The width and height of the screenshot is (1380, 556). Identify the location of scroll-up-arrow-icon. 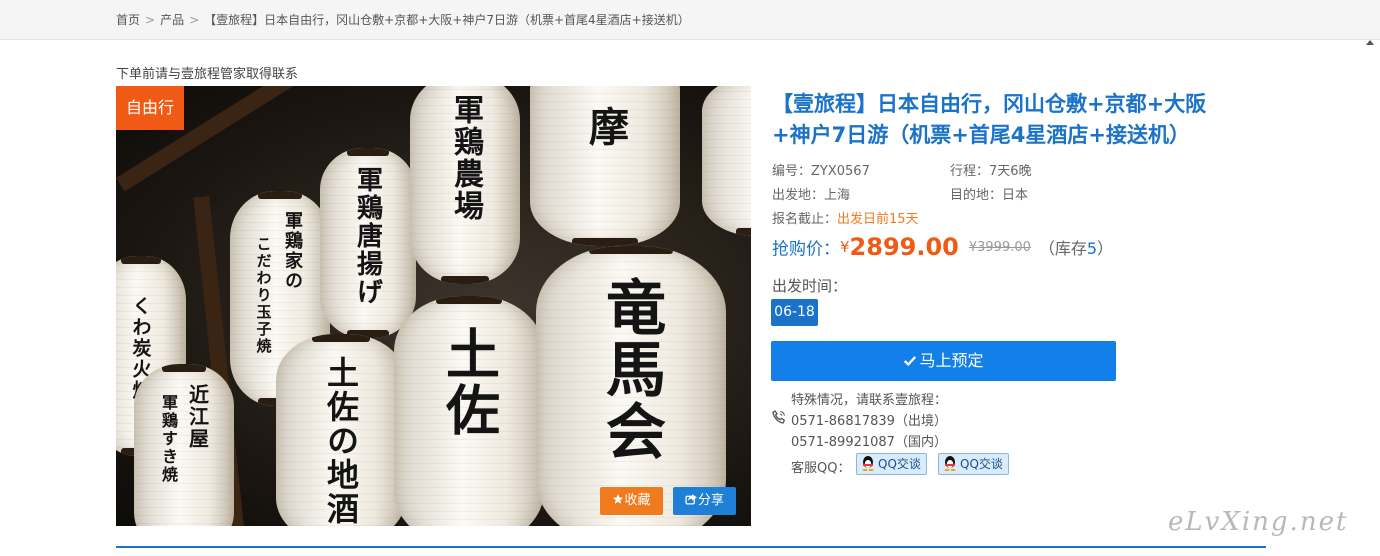
(1370, 42).